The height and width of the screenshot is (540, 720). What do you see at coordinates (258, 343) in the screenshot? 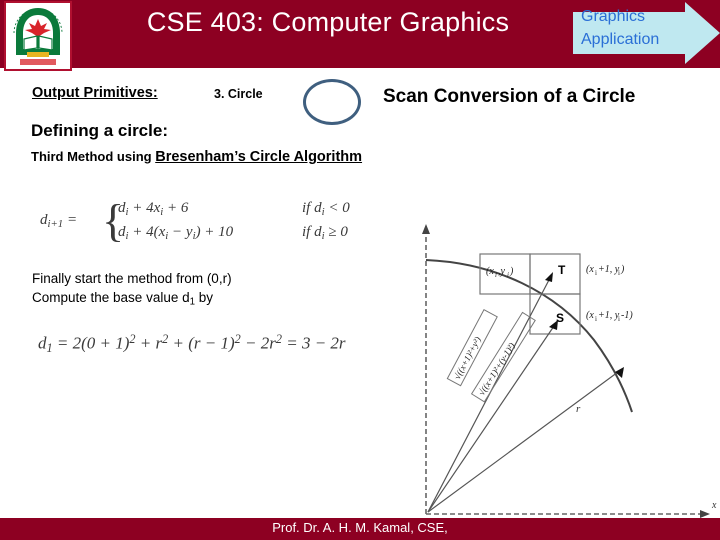
I see `eq2-d2: − 2r` at bounding box center [258, 343].